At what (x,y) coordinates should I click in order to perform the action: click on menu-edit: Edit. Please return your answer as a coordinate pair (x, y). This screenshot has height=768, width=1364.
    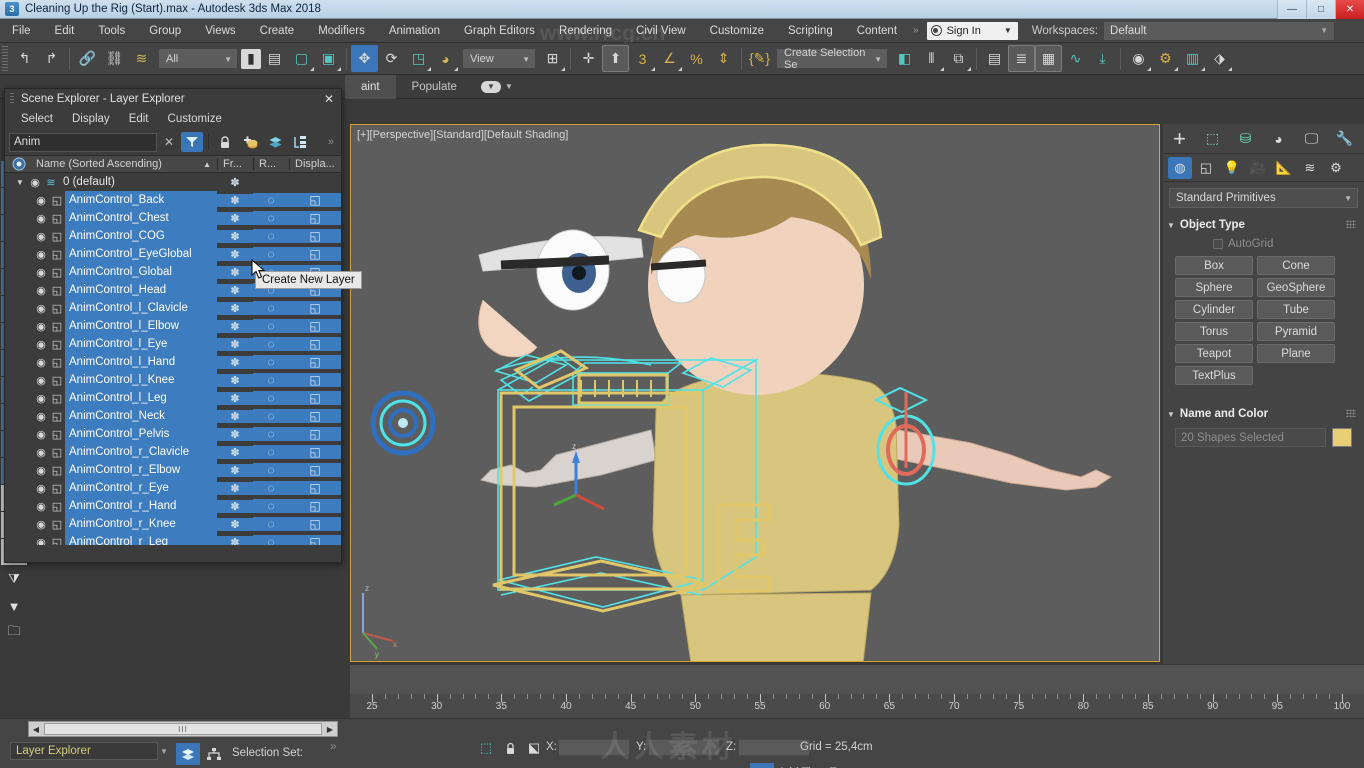
    Looking at the image, I should click on (65, 31).